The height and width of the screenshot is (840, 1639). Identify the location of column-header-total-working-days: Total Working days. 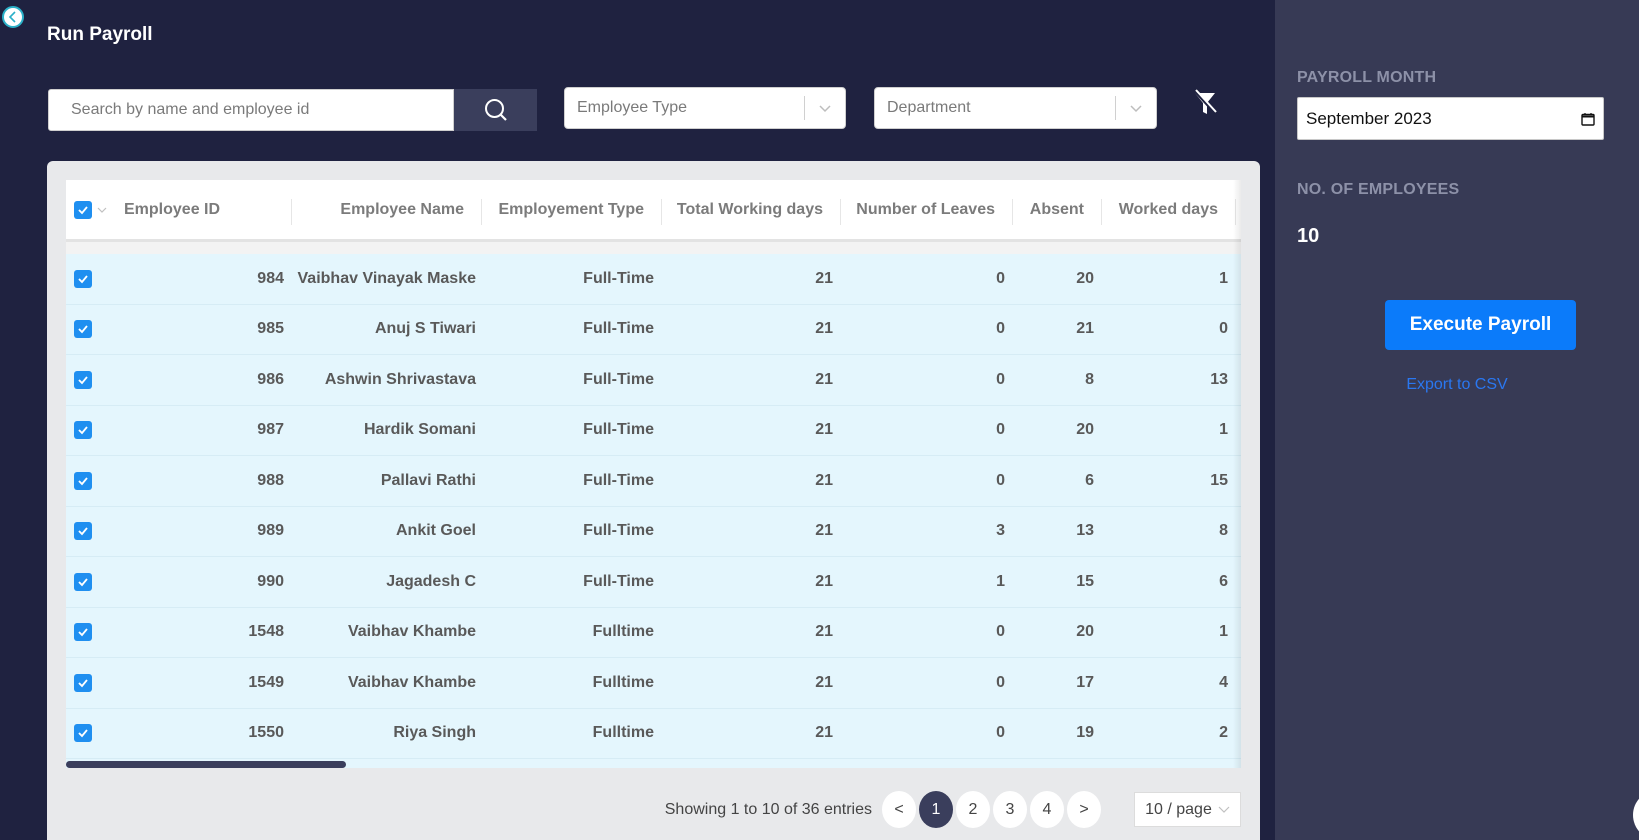
(751, 210).